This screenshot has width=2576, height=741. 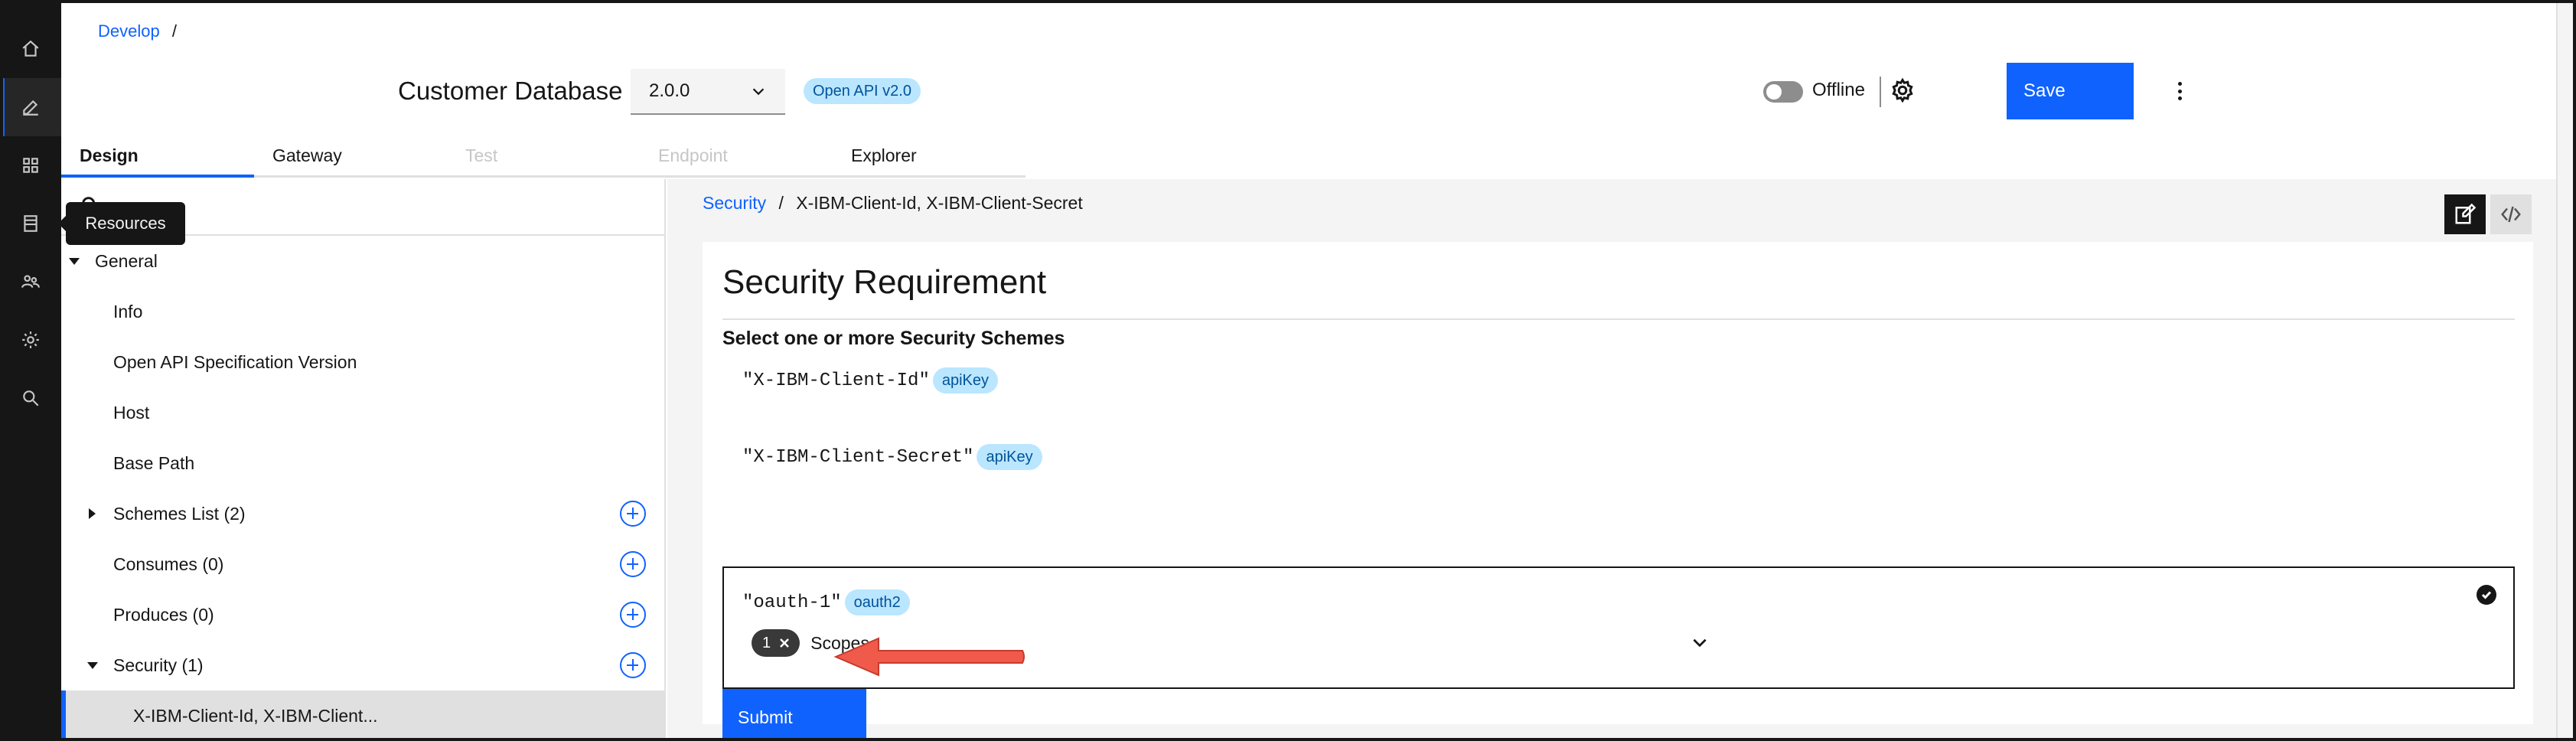 I want to click on editor-tabs: Design Gateway Test Endpoint Explorer, so click(x=543, y=157).